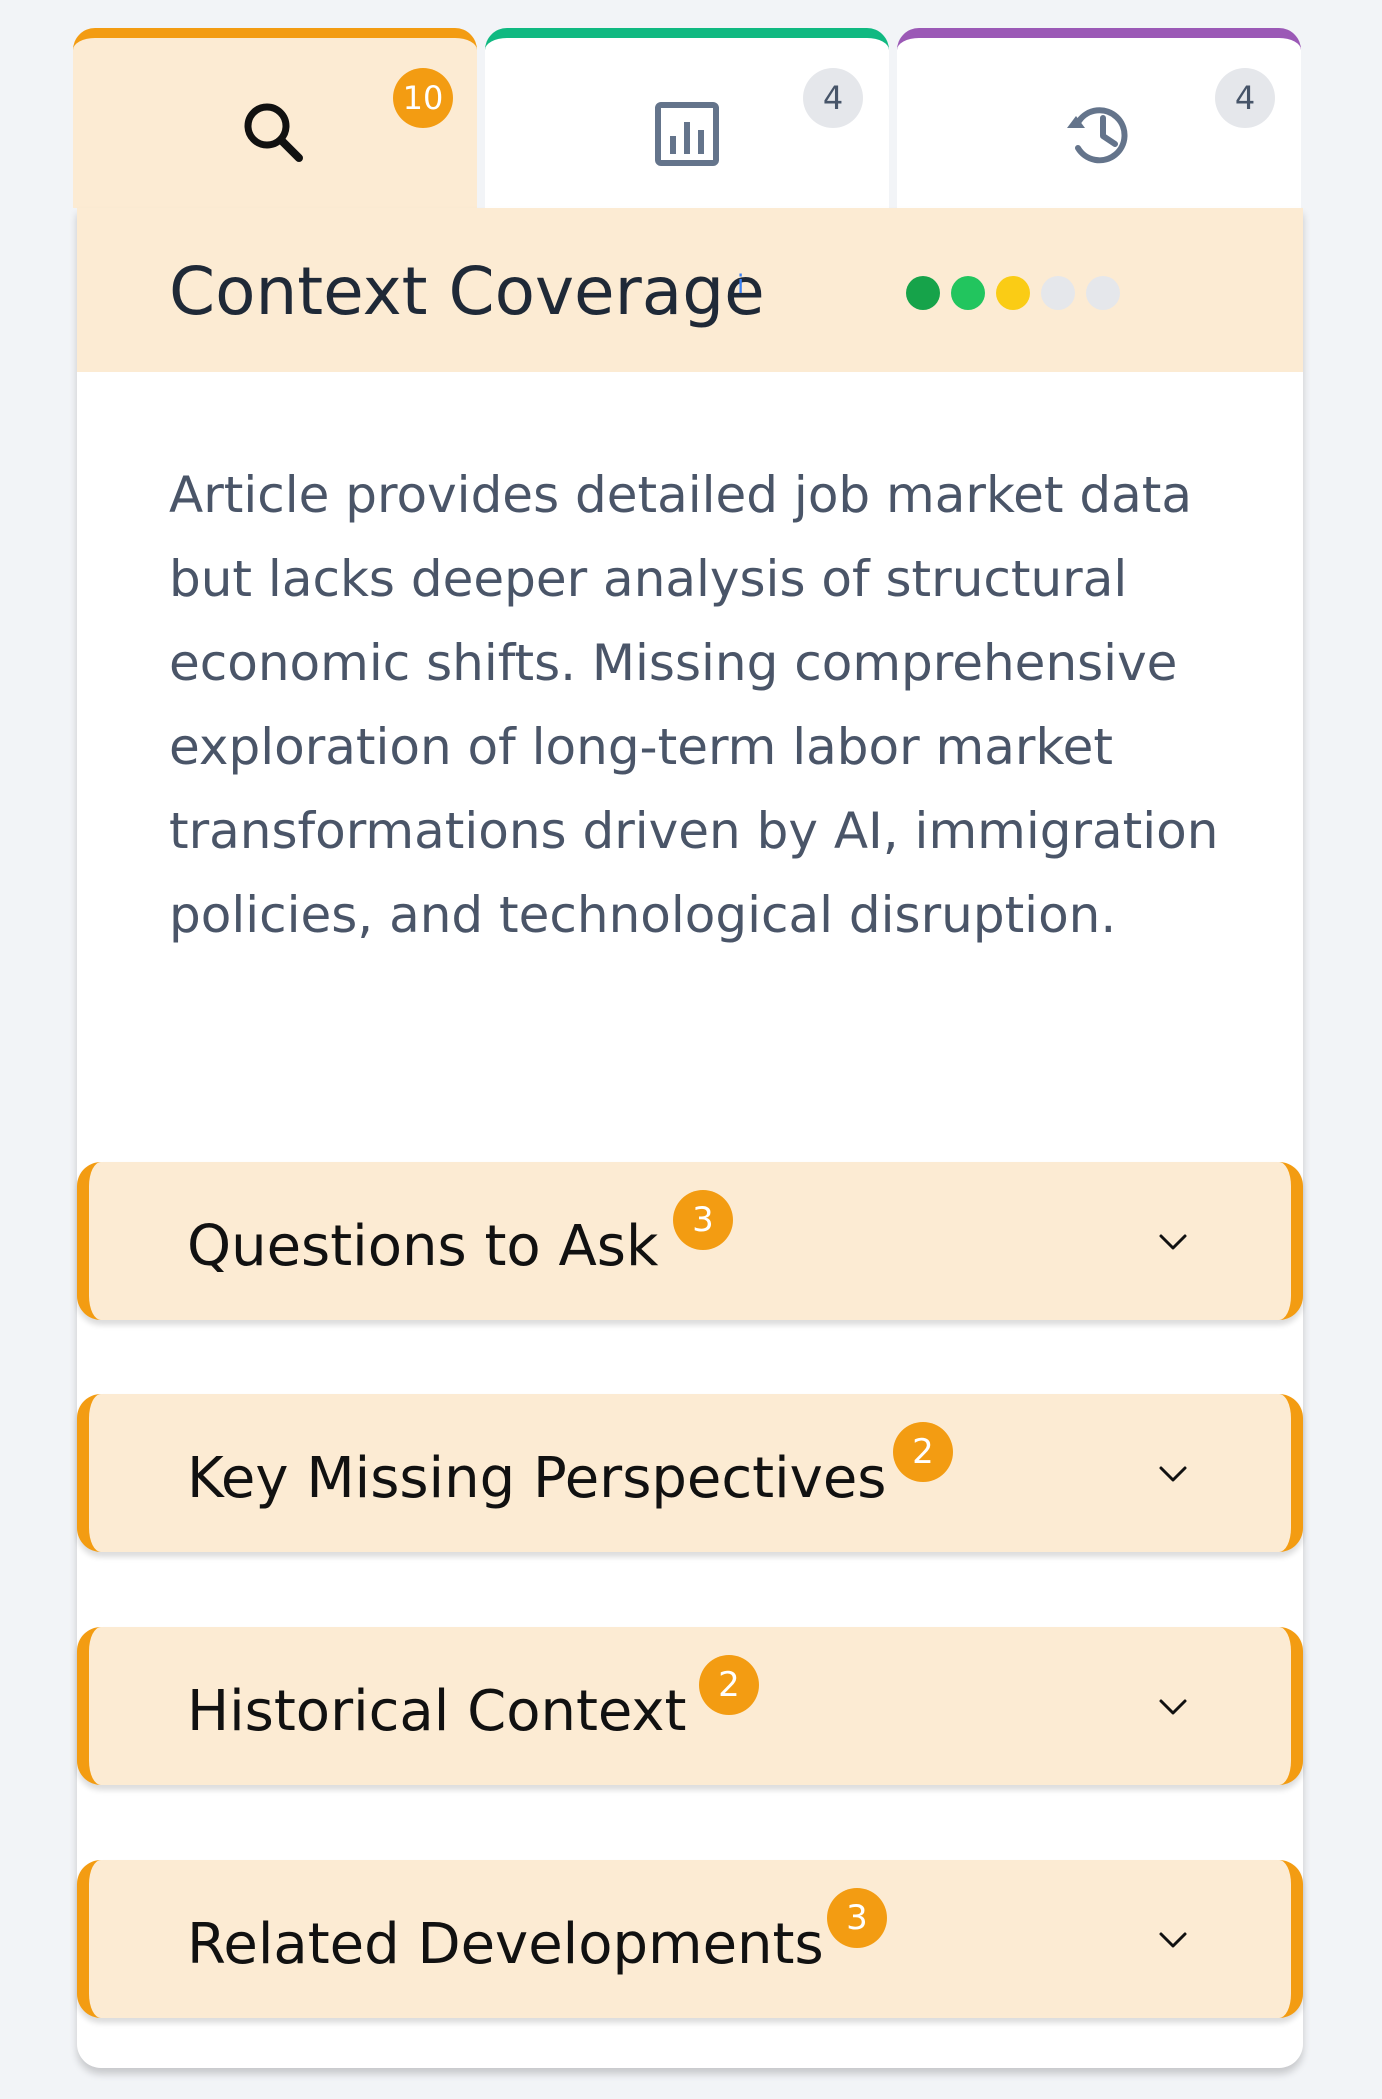 The width and height of the screenshot is (1382, 2099). I want to click on coverage-header: Context Coverage i, so click(690, 290).